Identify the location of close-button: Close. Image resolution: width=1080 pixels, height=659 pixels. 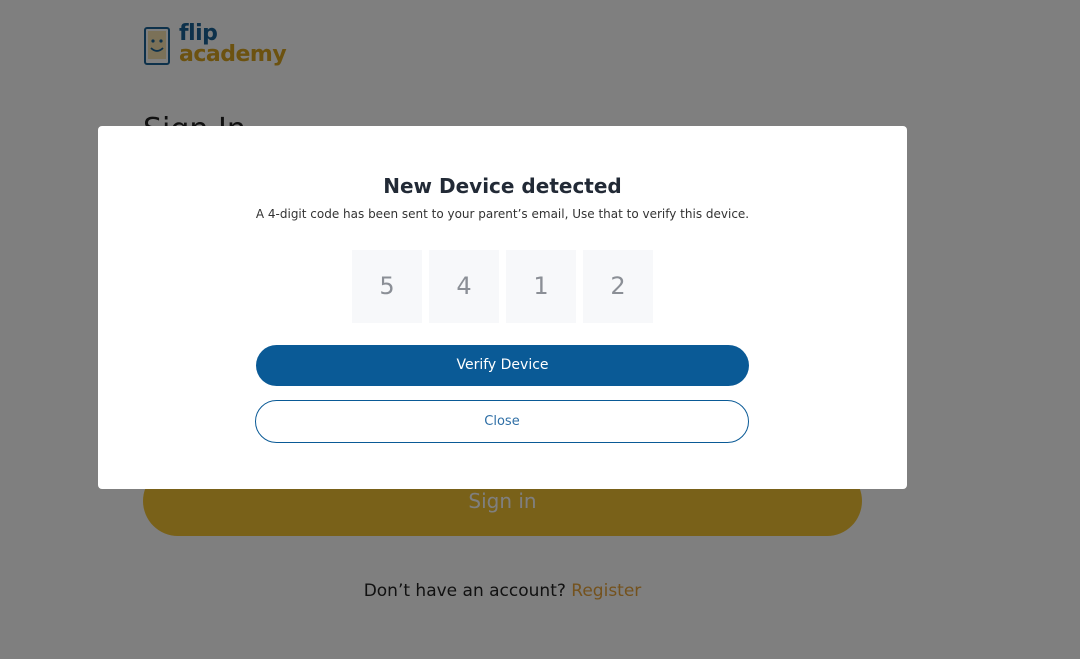
(502, 421).